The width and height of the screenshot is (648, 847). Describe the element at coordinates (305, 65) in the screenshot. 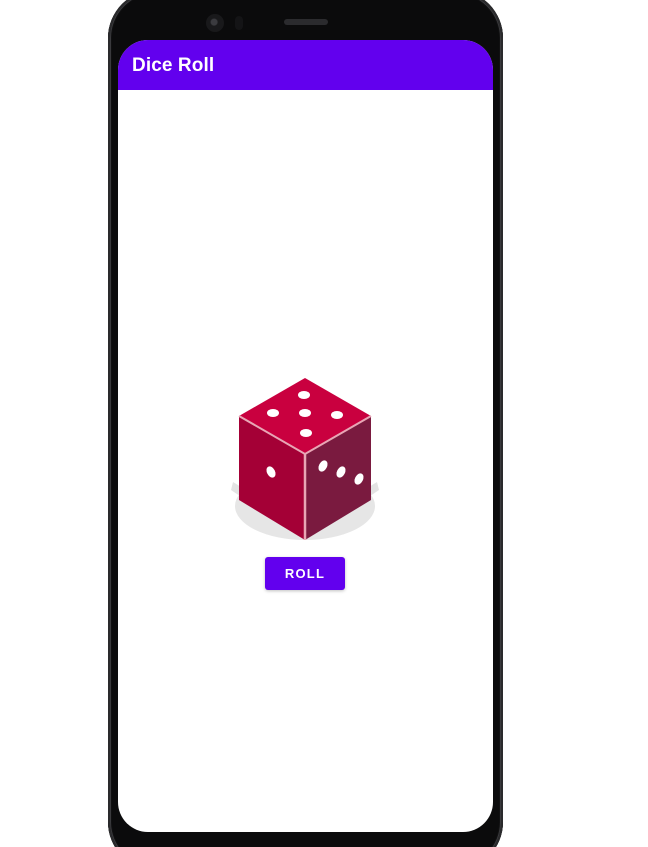

I see `app-bar: Dice Roll` at that location.